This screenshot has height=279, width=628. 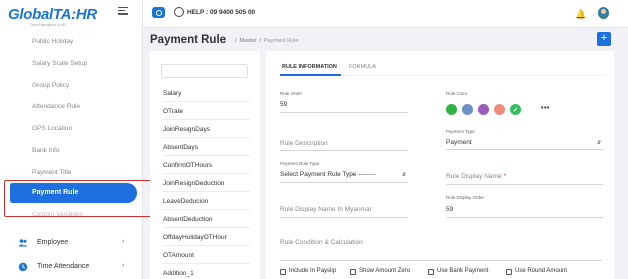 What do you see at coordinates (48, 25) in the screenshot?
I see `logo-tagline: Time Attendance & HR` at bounding box center [48, 25].